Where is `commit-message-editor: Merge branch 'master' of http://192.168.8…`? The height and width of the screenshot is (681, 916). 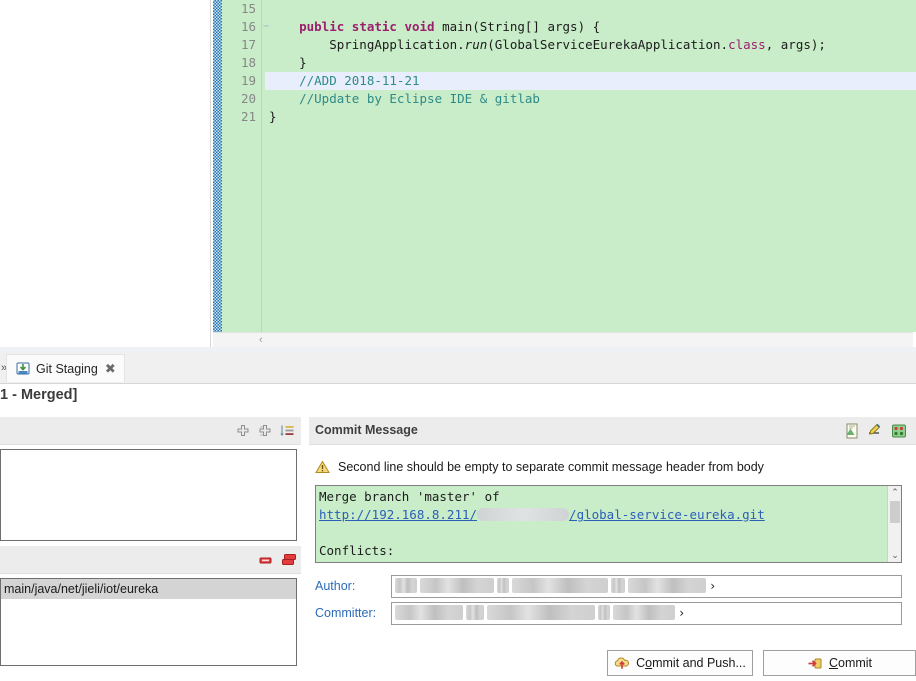
commit-message-editor: Merge branch 'master' of http://192.168.8… is located at coordinates (608, 524).